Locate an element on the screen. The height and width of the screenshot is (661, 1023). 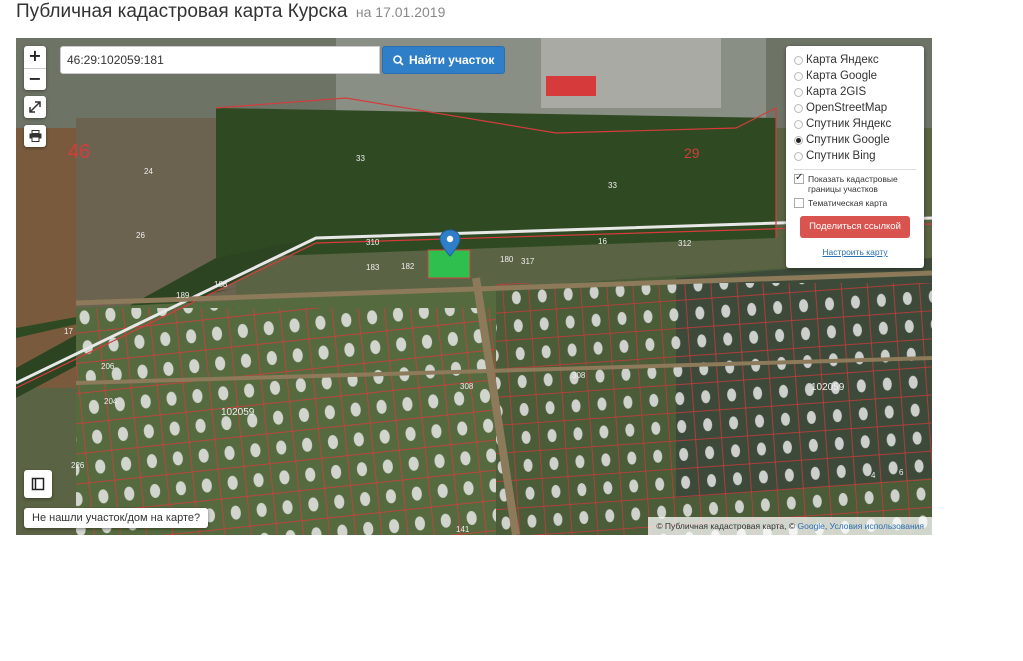
layer-label: Спутник Яндекс is located at coordinates (849, 124).